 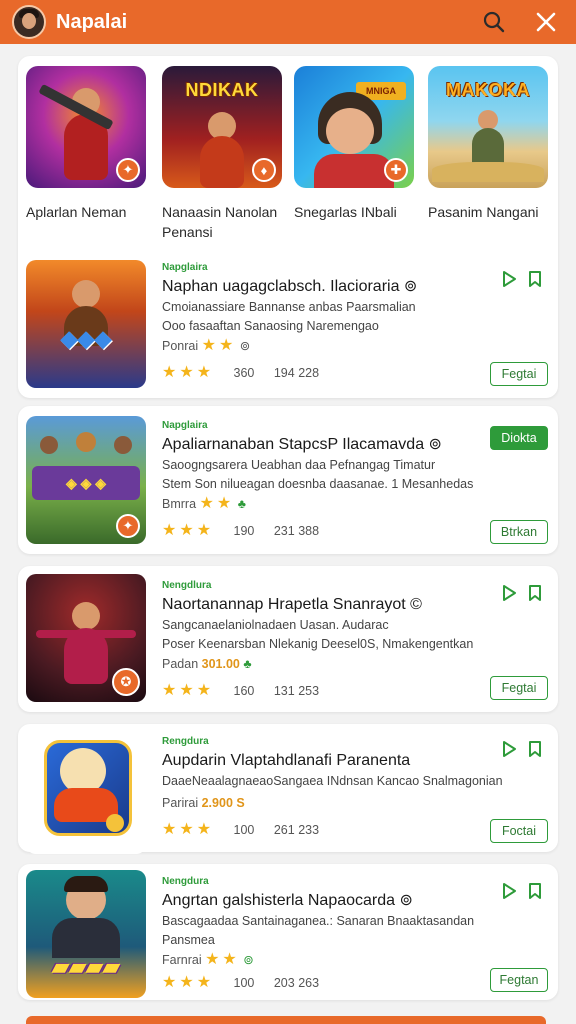 I want to click on game-thumbnail: MNIGA ✚, so click(x=354, y=127).